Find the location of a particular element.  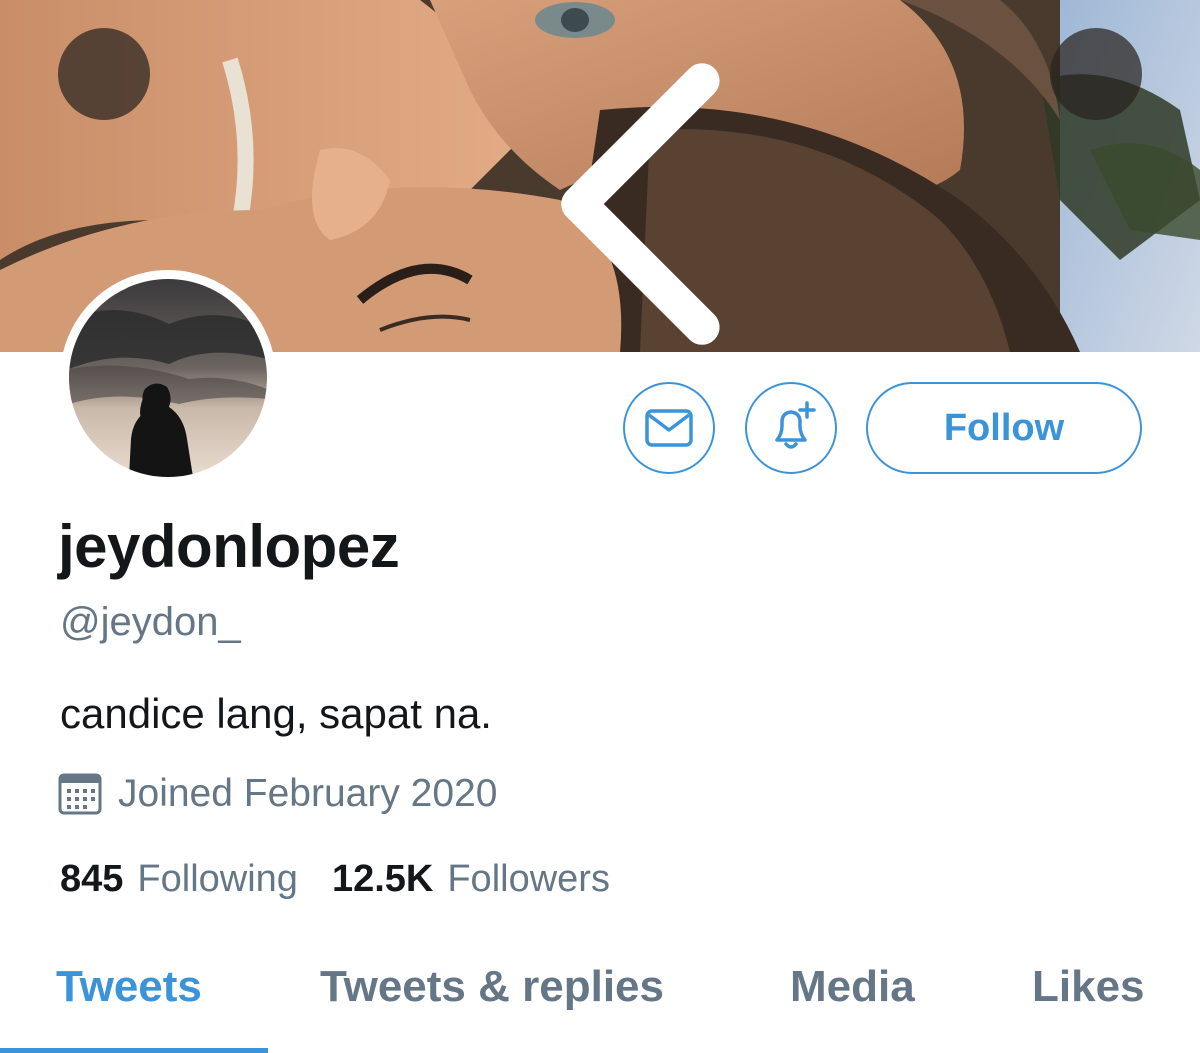

following-count: 845 is located at coordinates (92, 879).